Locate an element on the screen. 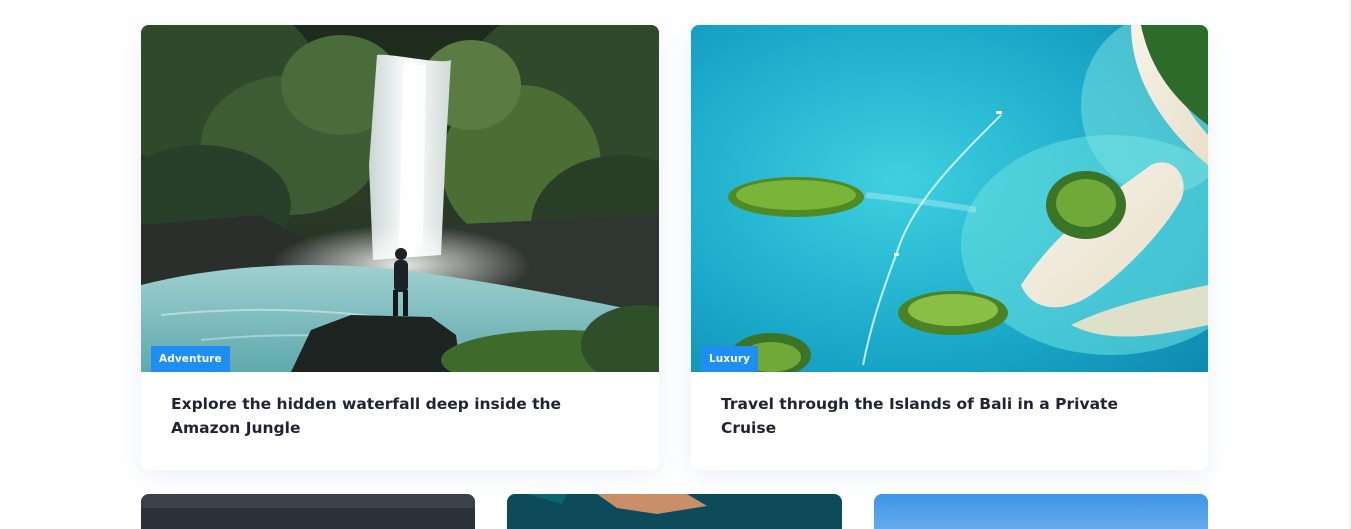 The width and height of the screenshot is (1351, 529). dark-coast-photo is located at coordinates (308, 511).